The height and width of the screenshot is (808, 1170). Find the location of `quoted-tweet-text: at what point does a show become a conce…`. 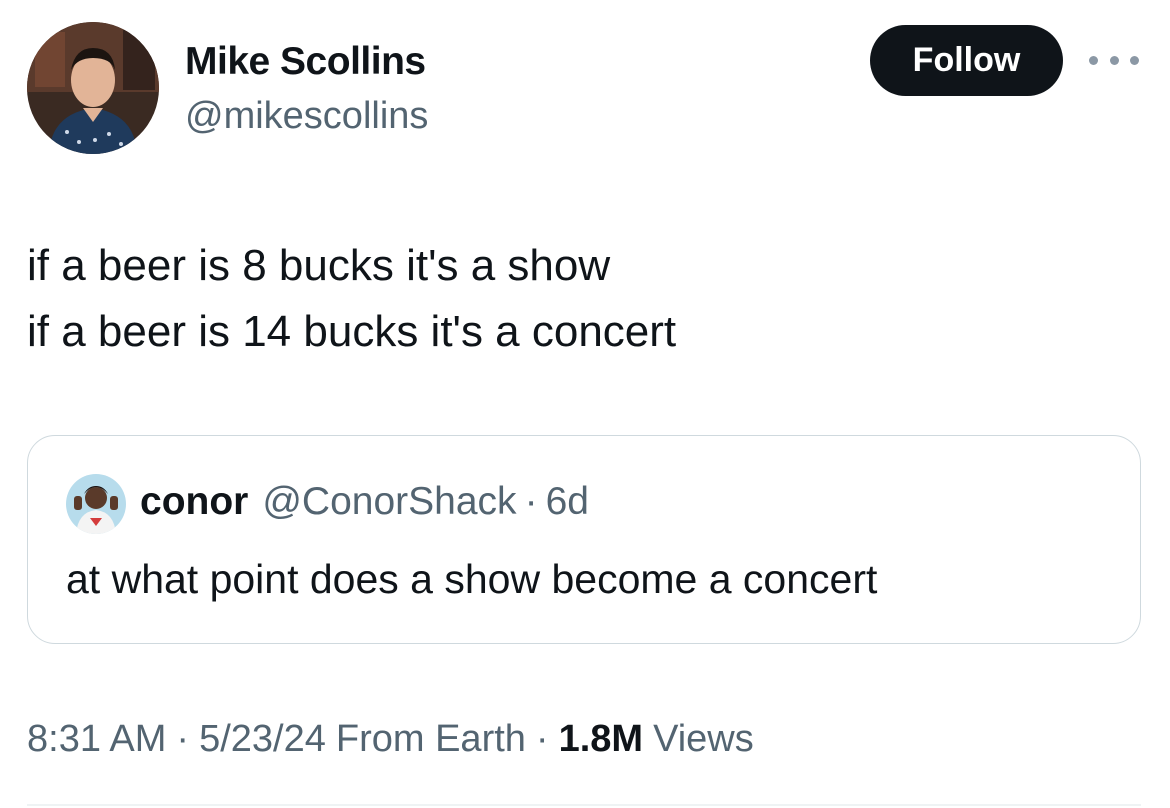

quoted-tweet-text: at what point does a show become a conce… is located at coordinates (472, 579).